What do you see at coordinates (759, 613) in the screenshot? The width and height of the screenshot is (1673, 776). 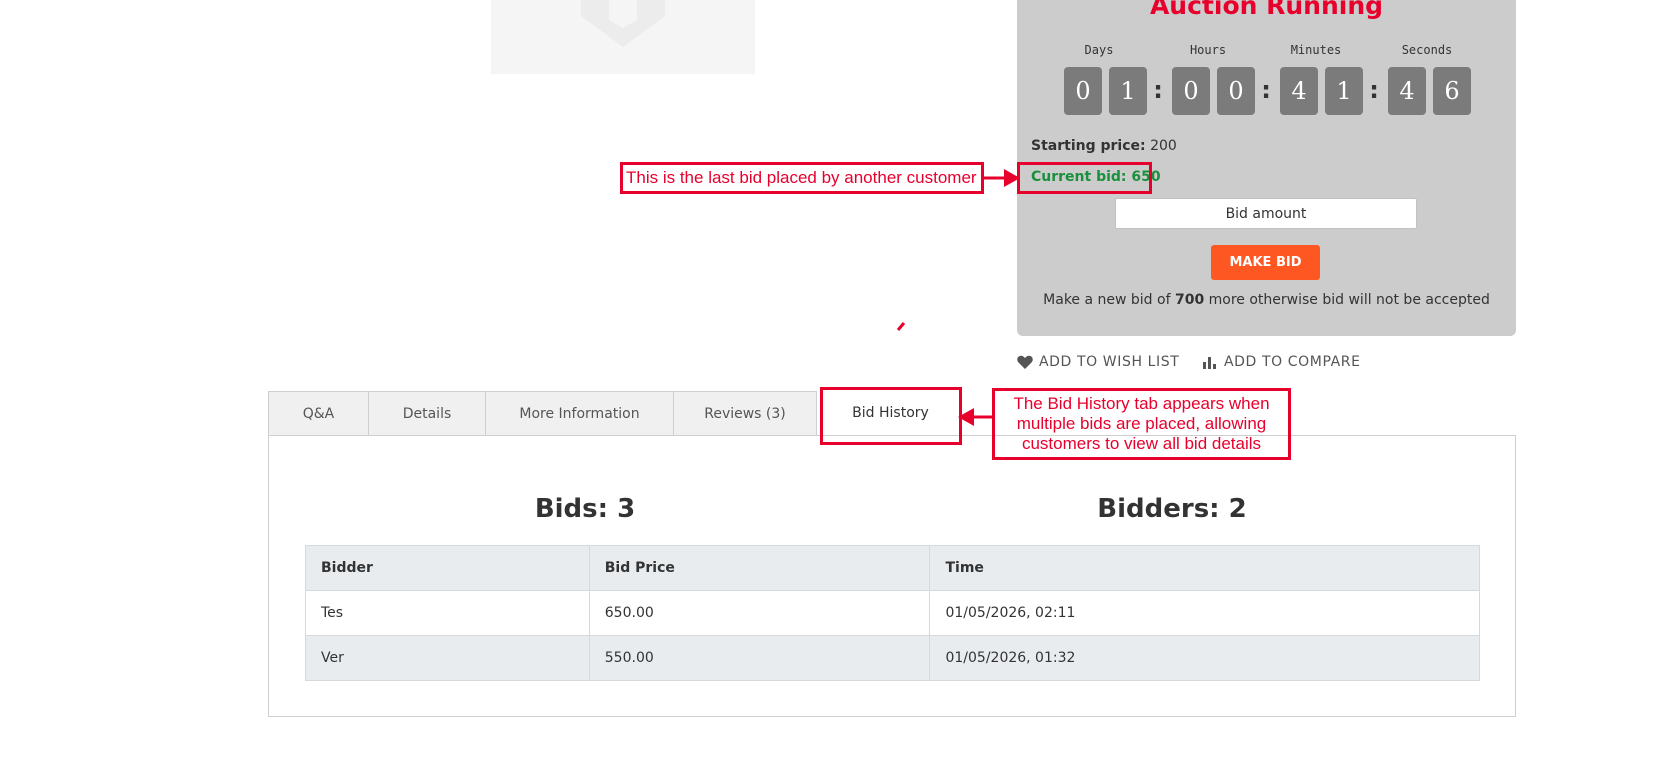 I see `bid-price-cell: 650.00` at bounding box center [759, 613].